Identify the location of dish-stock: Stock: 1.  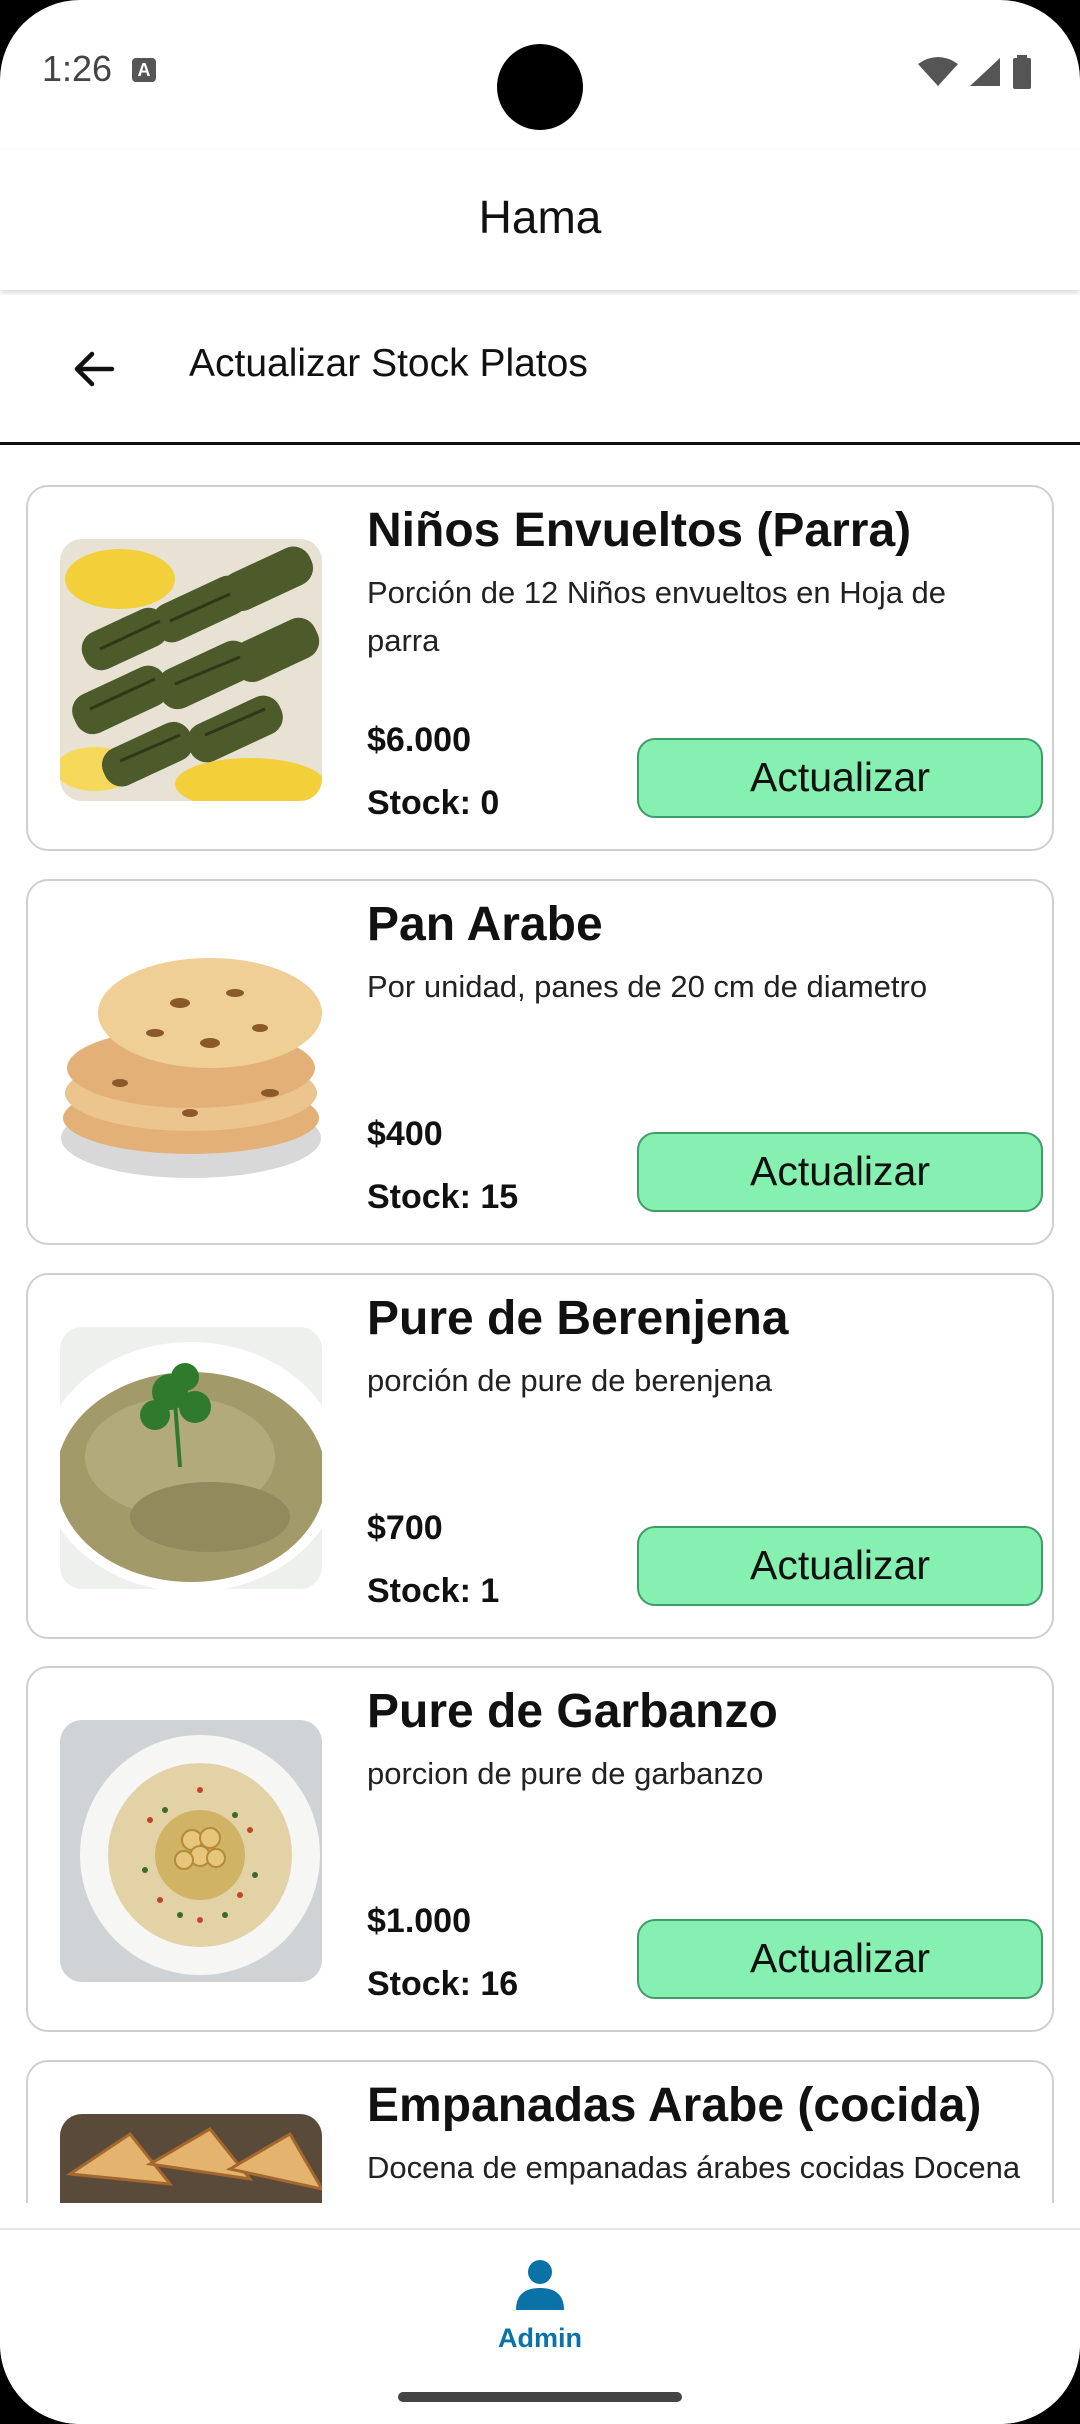
(433, 1591).